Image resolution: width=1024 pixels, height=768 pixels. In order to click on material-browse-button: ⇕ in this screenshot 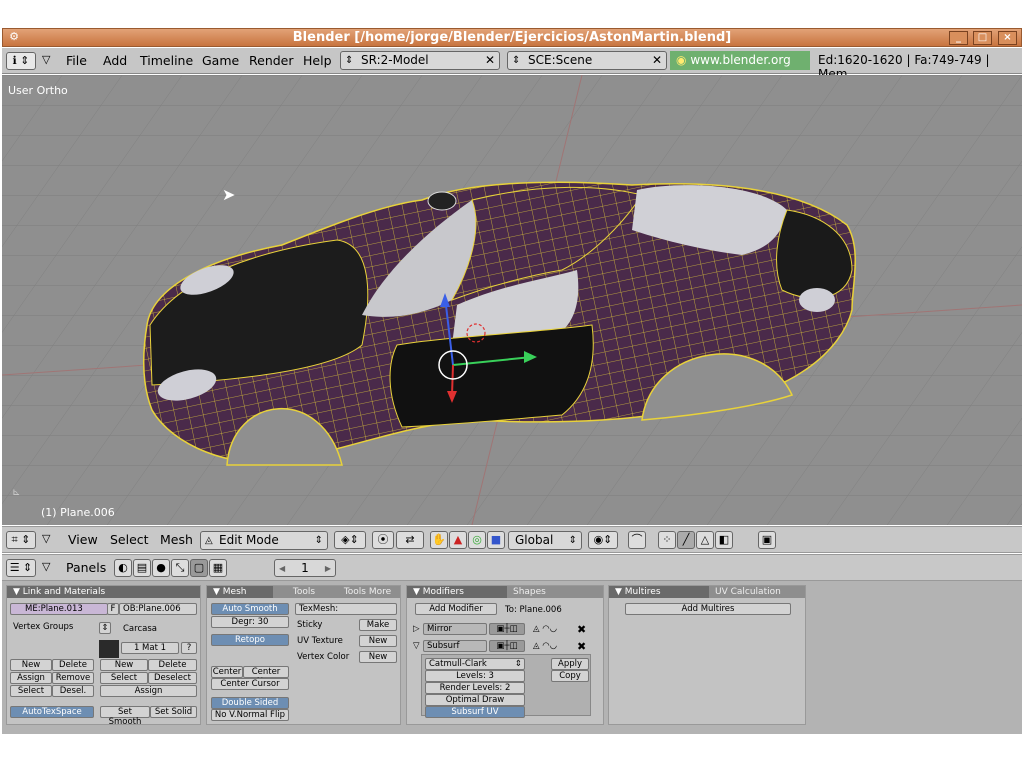, I will do `click(105, 628)`.